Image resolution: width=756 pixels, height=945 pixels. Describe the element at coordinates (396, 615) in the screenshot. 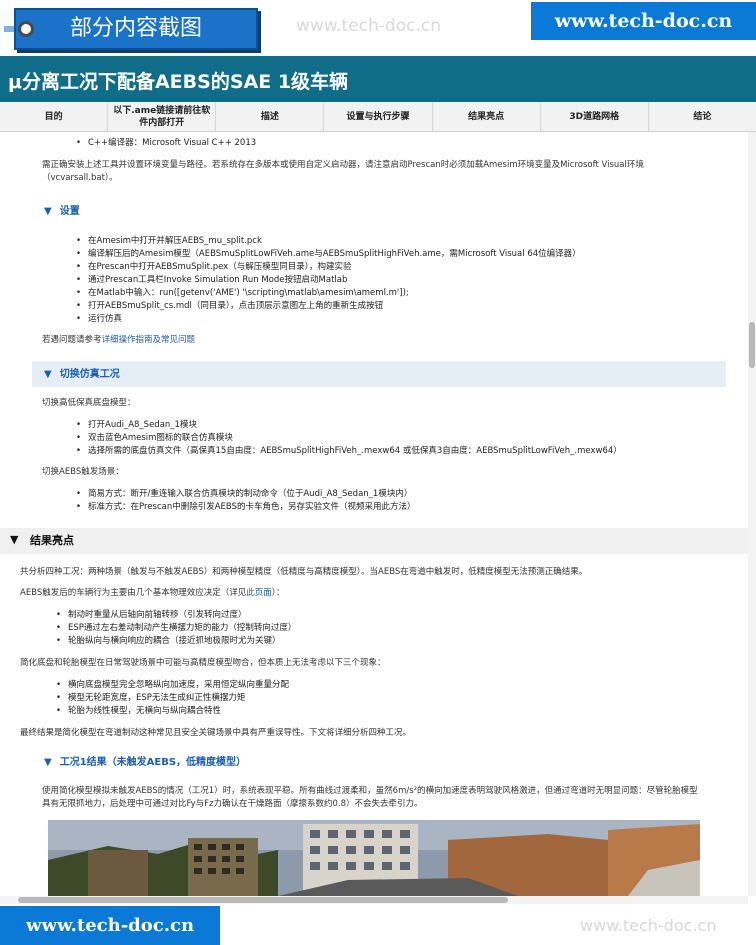

I see `list-item: 制动时重量从后轴向前轴转移（引发转向过度）` at that location.